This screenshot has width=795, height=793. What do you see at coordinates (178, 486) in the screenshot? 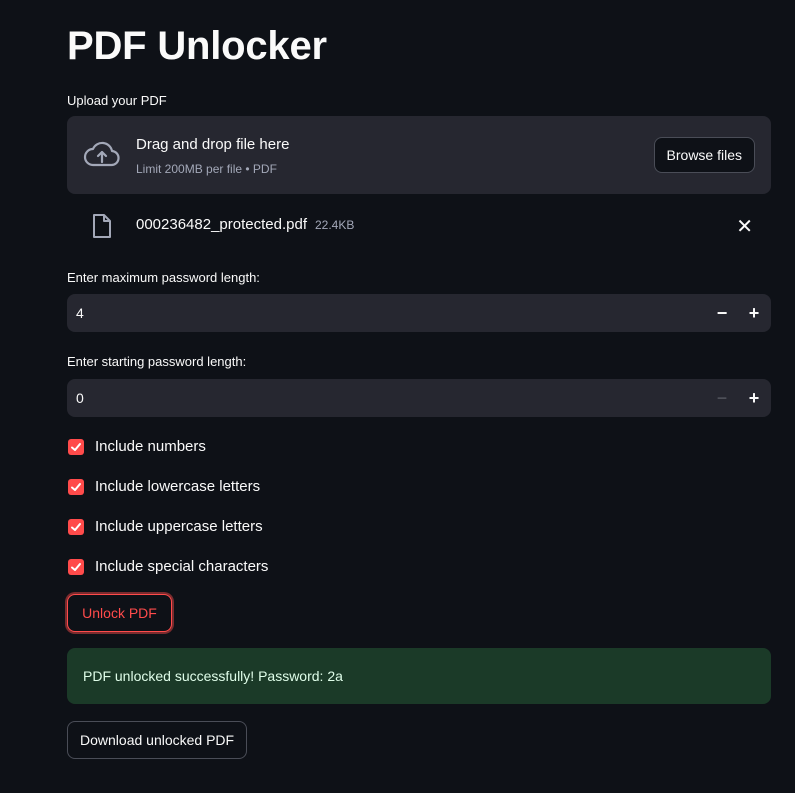
I see `checkbox-label: Include lowercase letters` at bounding box center [178, 486].